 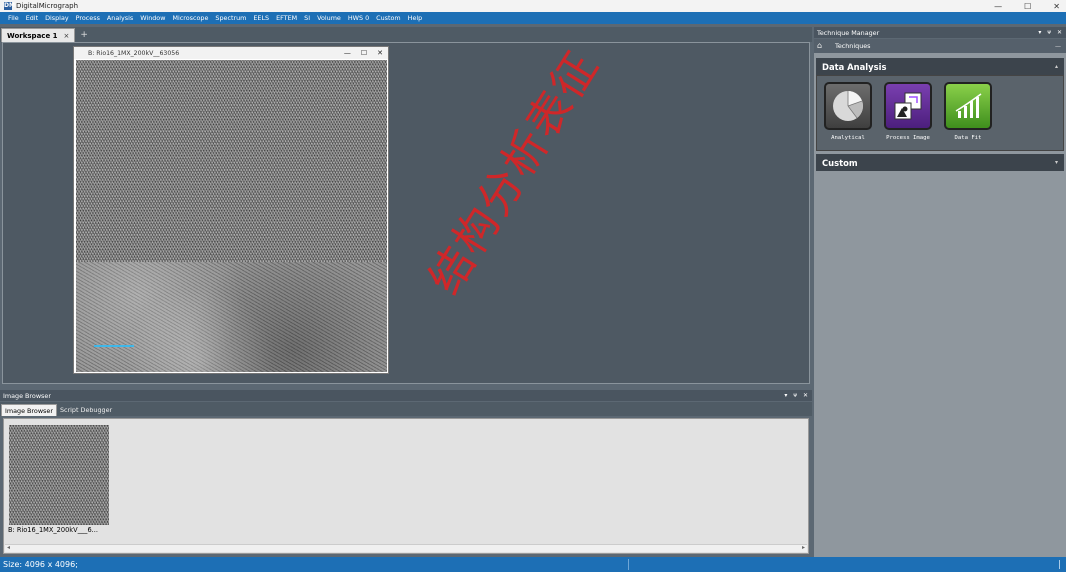 What do you see at coordinates (67, 36) in the screenshot?
I see `tab-close-icon: ×` at bounding box center [67, 36].